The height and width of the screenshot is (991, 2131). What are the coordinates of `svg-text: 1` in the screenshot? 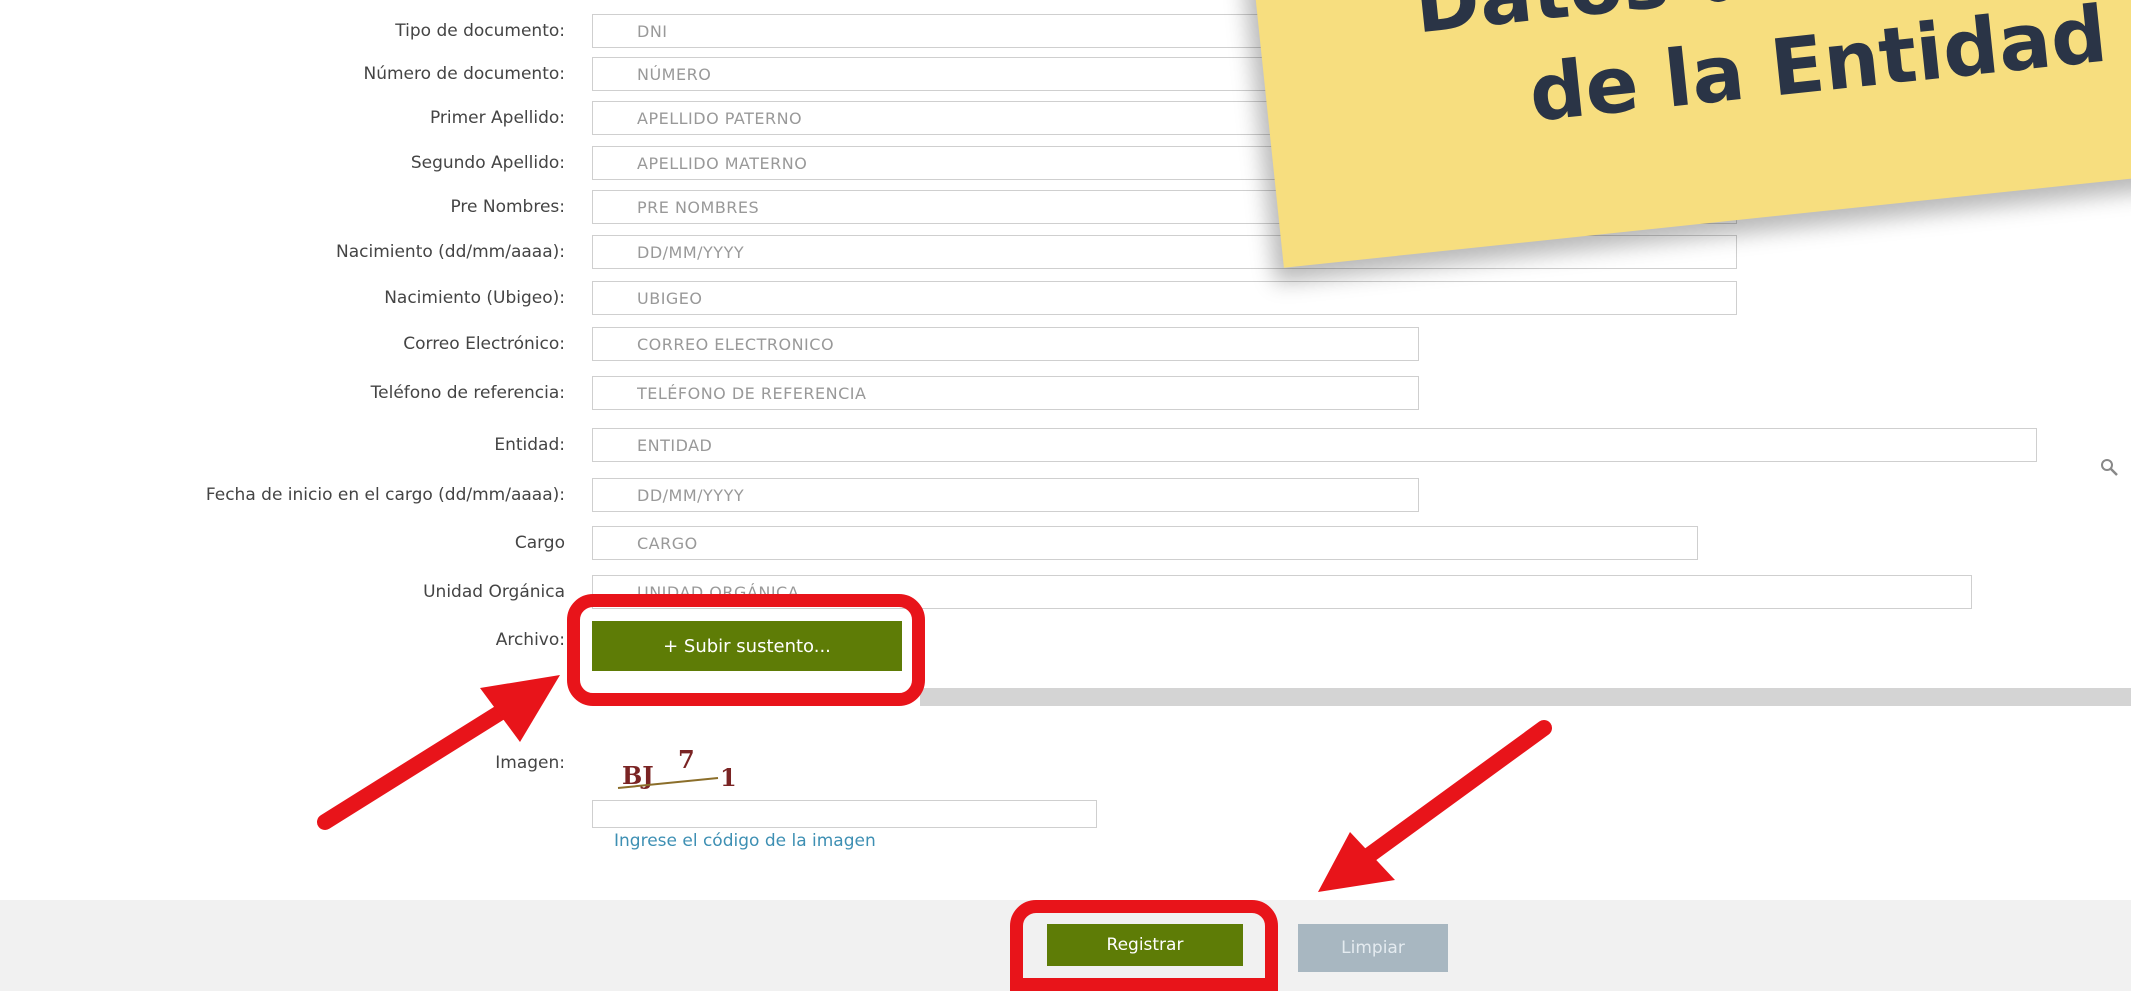 It's located at (728, 777).